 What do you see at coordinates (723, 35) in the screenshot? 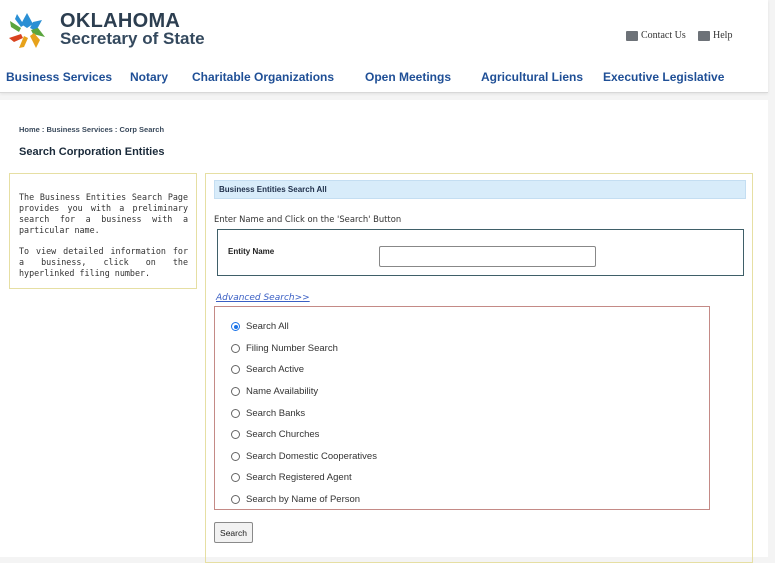
I see `help-label: Help` at bounding box center [723, 35].